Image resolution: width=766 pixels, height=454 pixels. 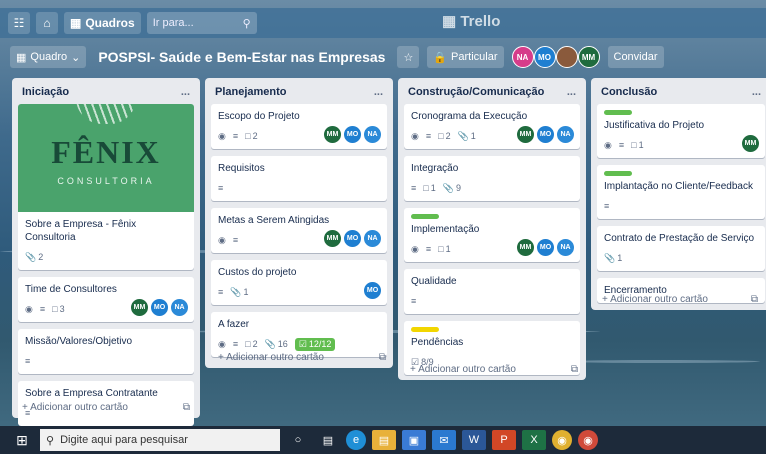 What do you see at coordinates (106, 257) in the screenshot?
I see `card-badges: 📎 2` at bounding box center [106, 257].